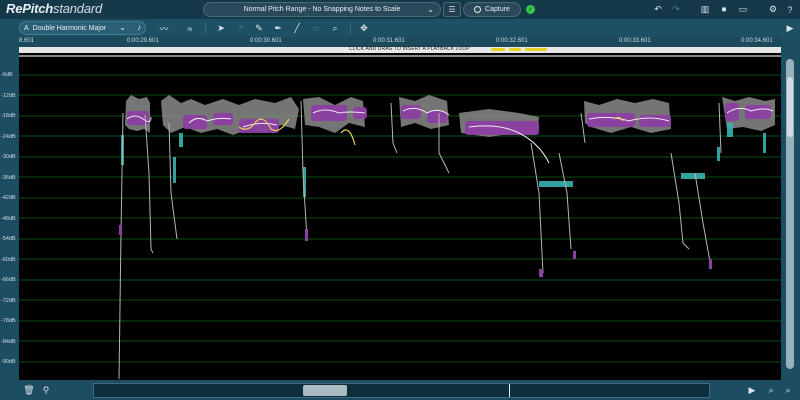  I want to click on move-tool-icon: ✥, so click(364, 28).